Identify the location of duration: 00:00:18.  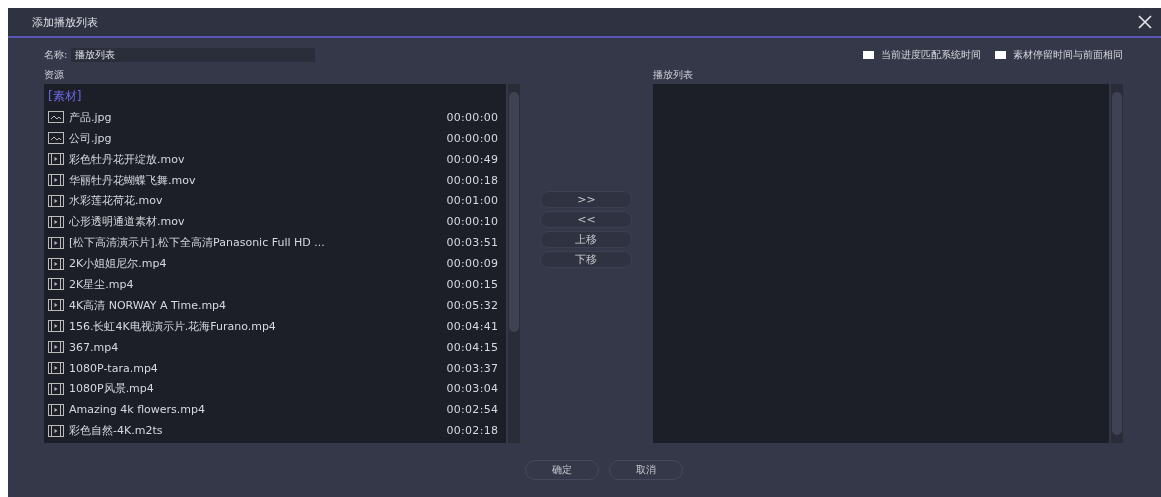
(472, 180).